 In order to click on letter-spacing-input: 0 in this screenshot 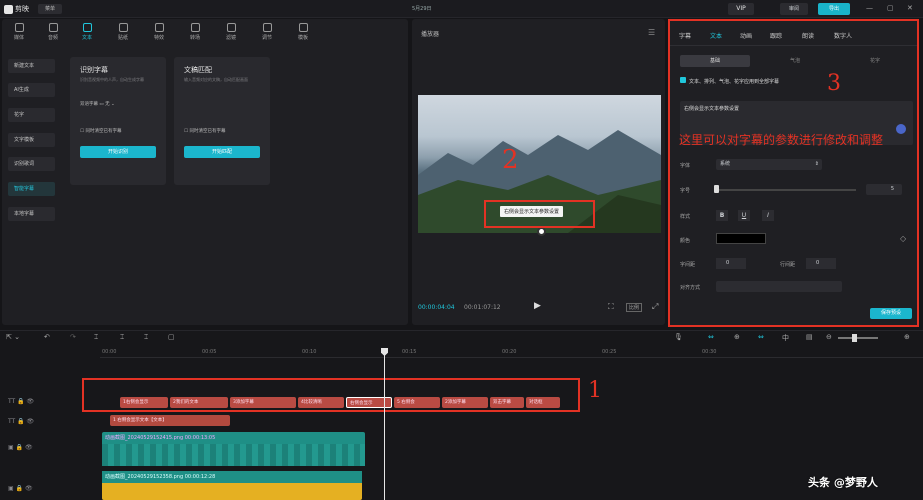, I will do `click(731, 263)`.